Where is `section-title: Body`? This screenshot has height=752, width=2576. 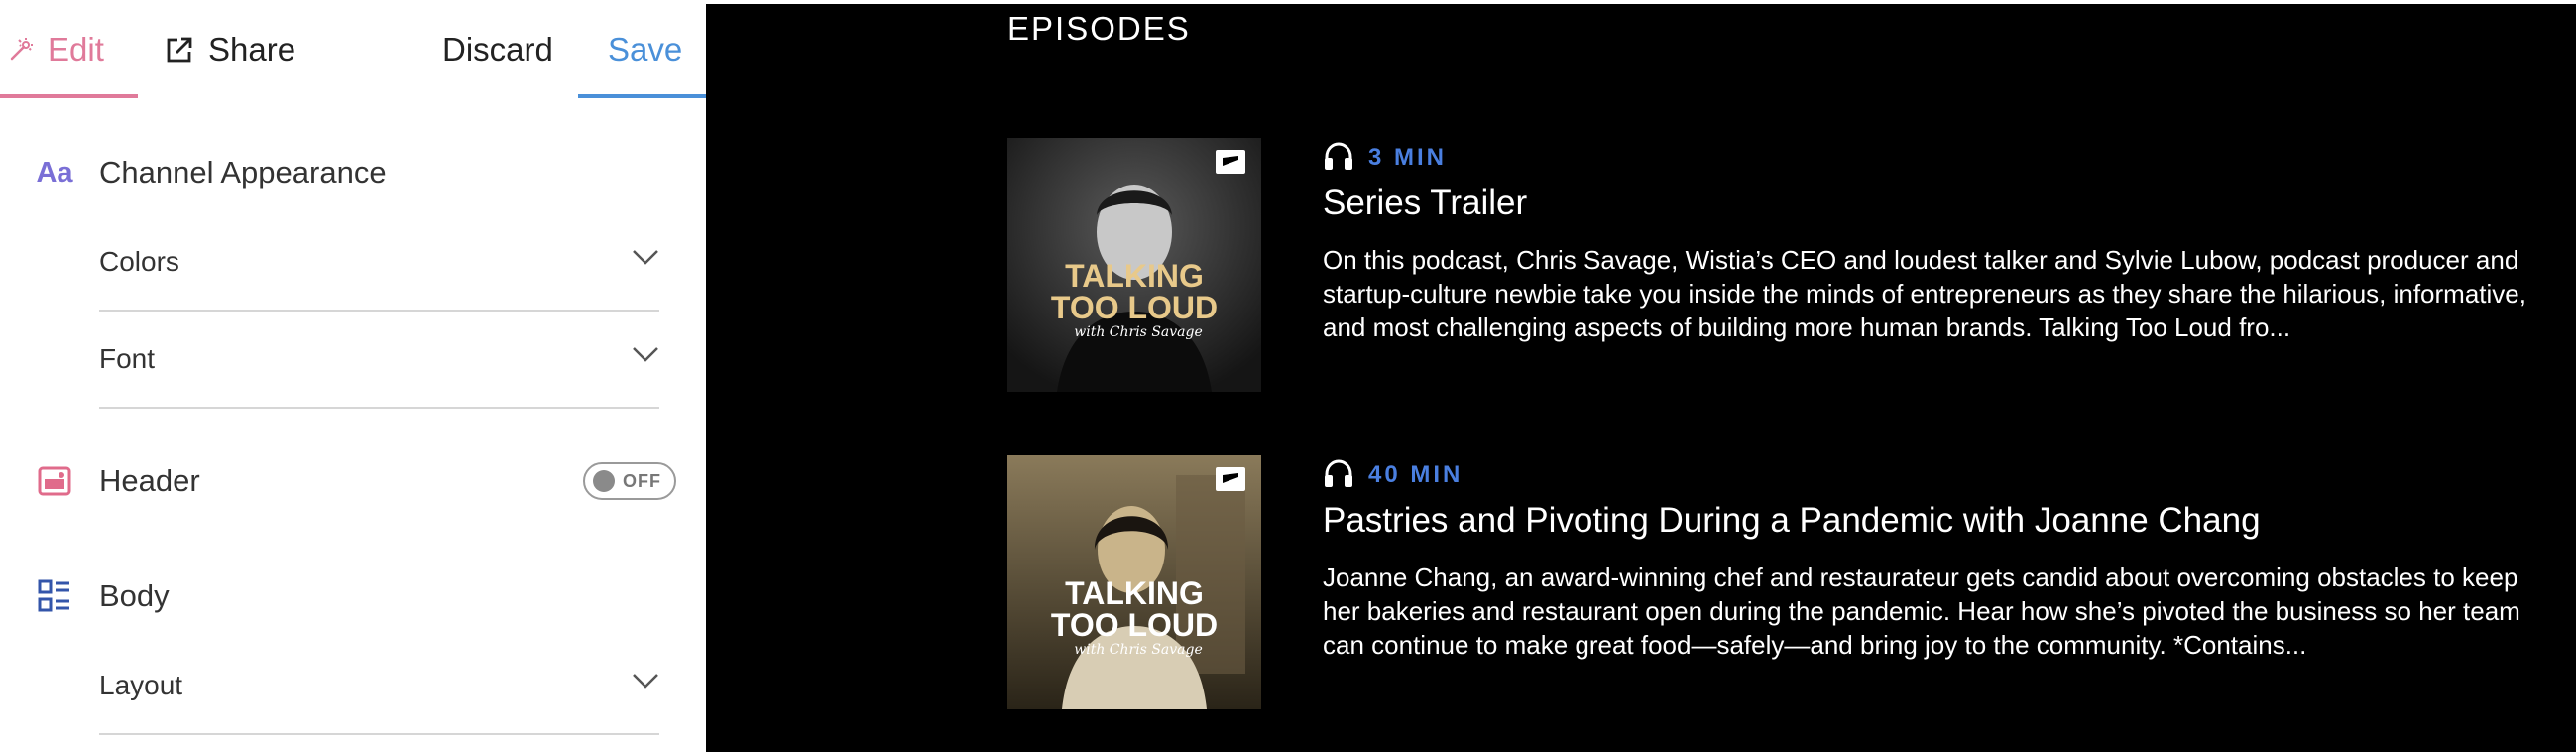
section-title: Body is located at coordinates (134, 596).